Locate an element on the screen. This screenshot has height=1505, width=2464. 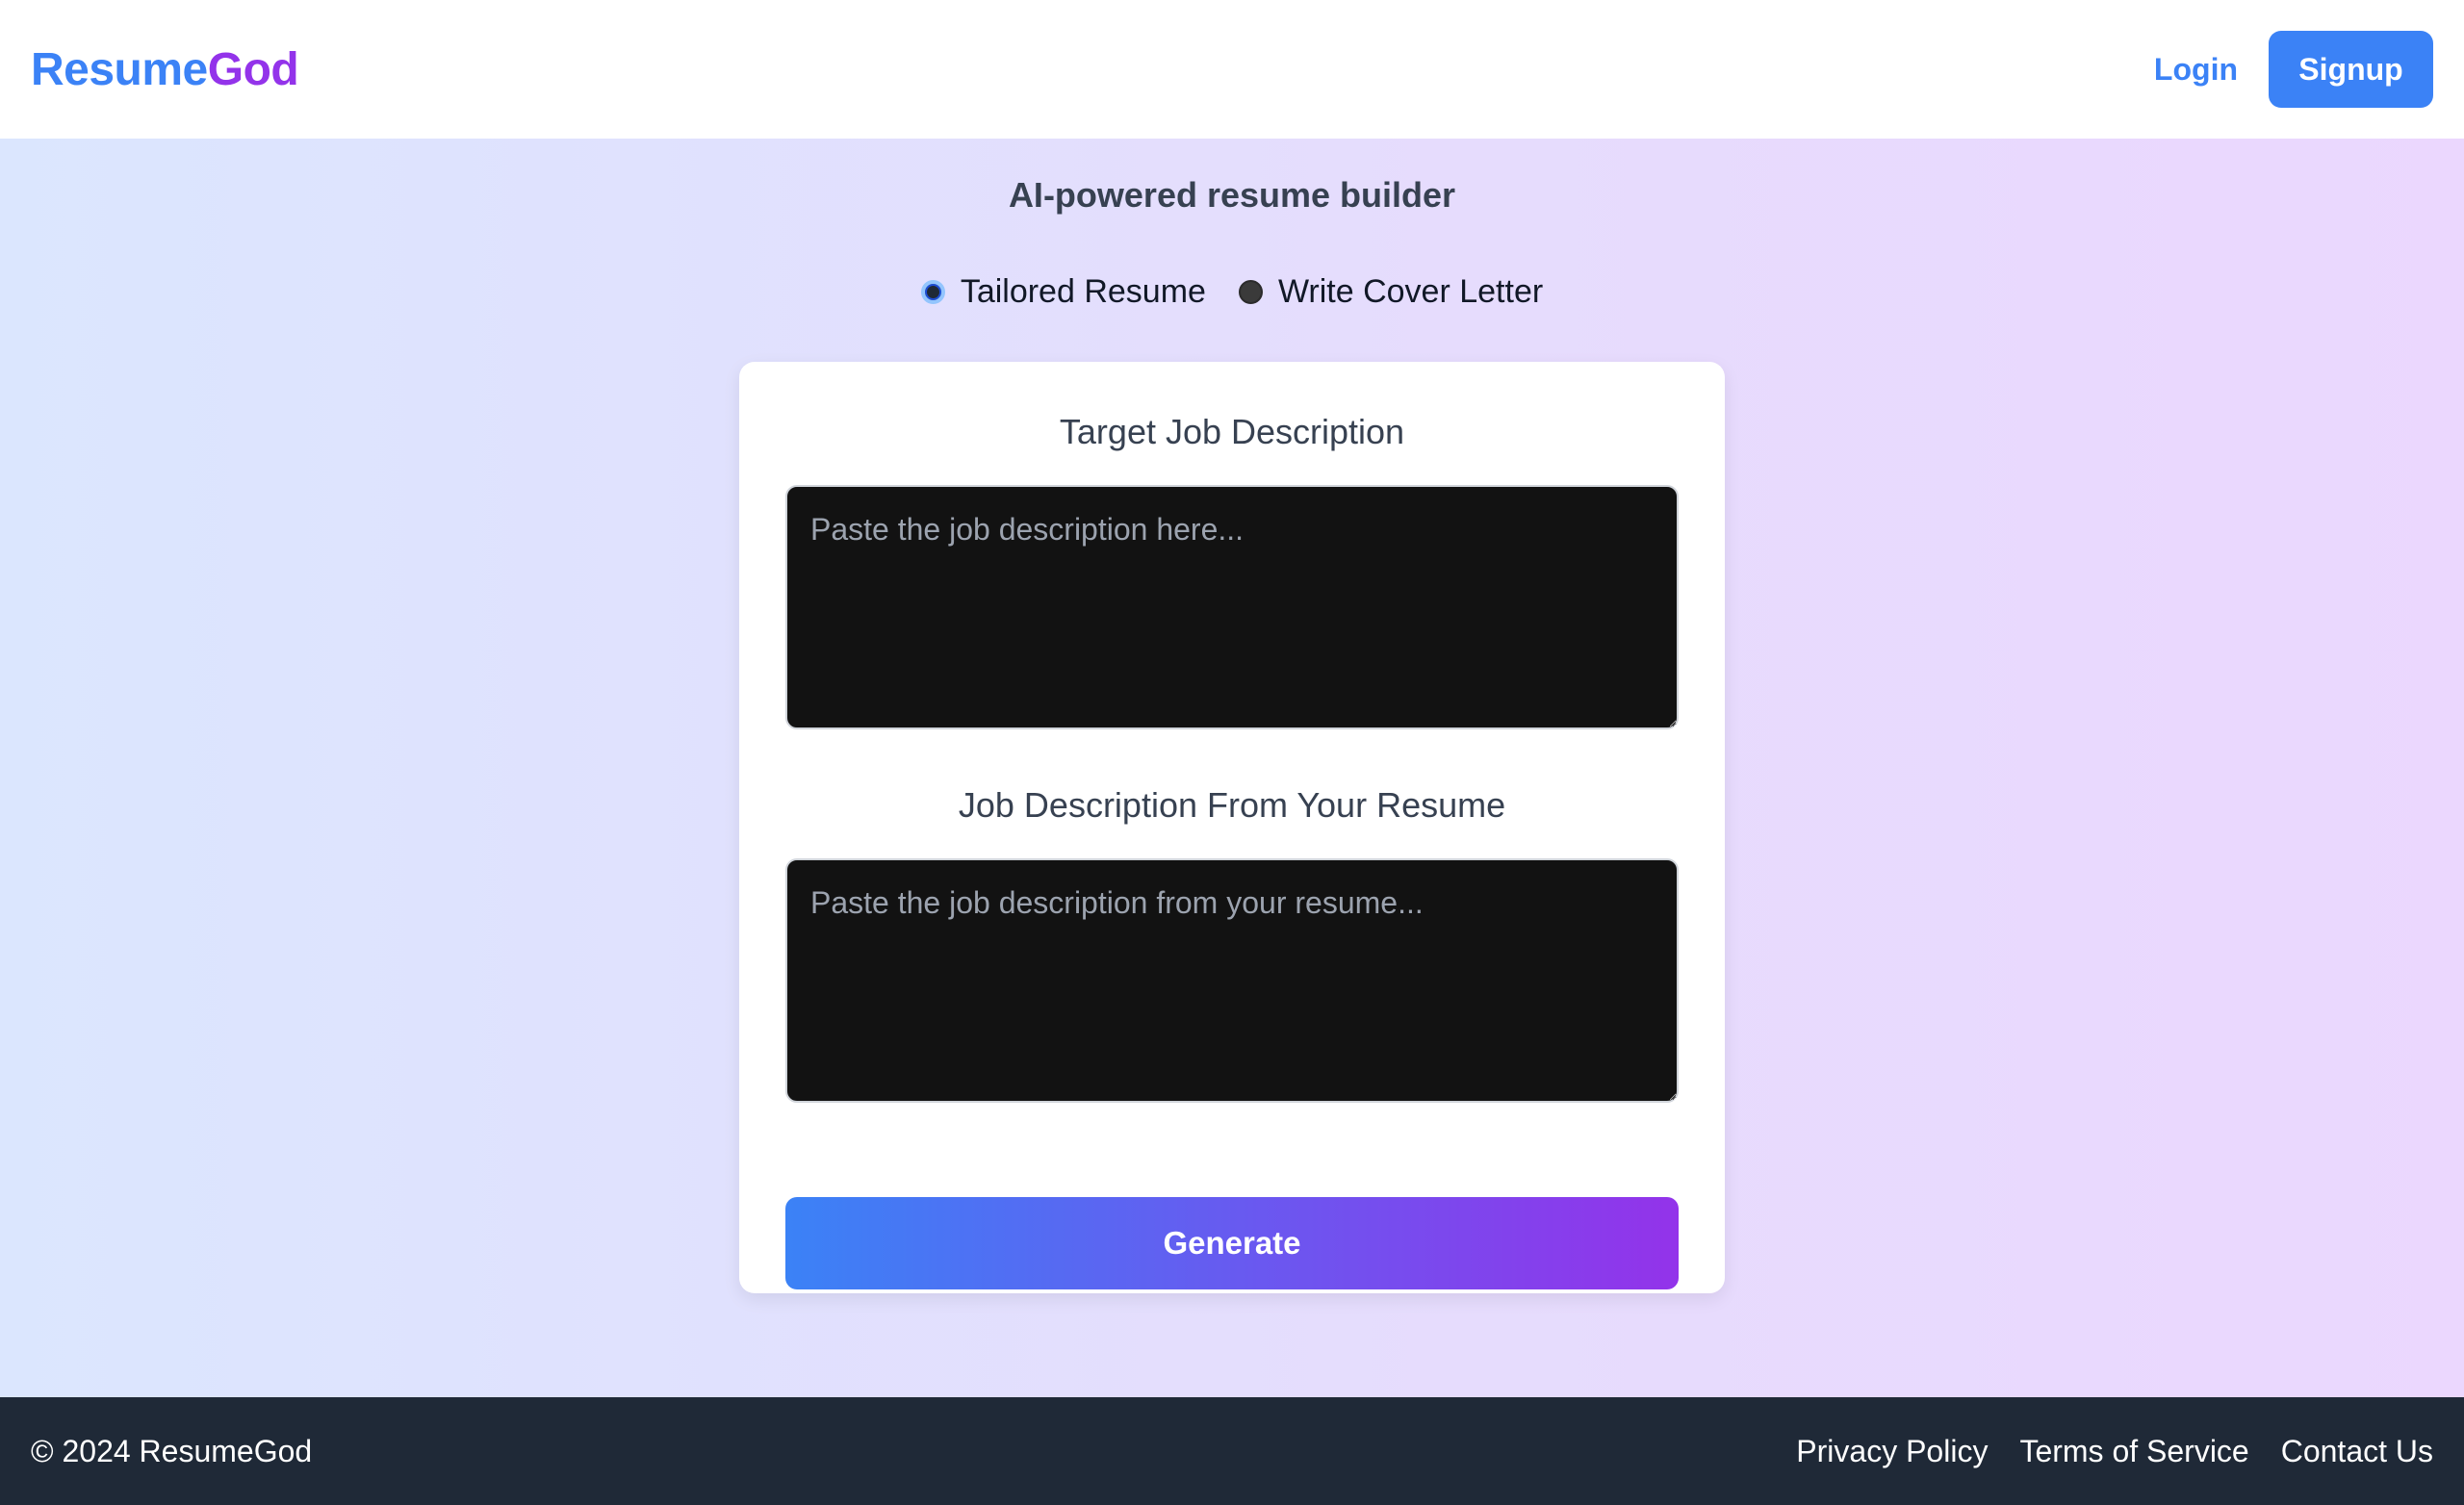
radio-label-tailored-resume: Tailored Resume is located at coordinates (1083, 291).